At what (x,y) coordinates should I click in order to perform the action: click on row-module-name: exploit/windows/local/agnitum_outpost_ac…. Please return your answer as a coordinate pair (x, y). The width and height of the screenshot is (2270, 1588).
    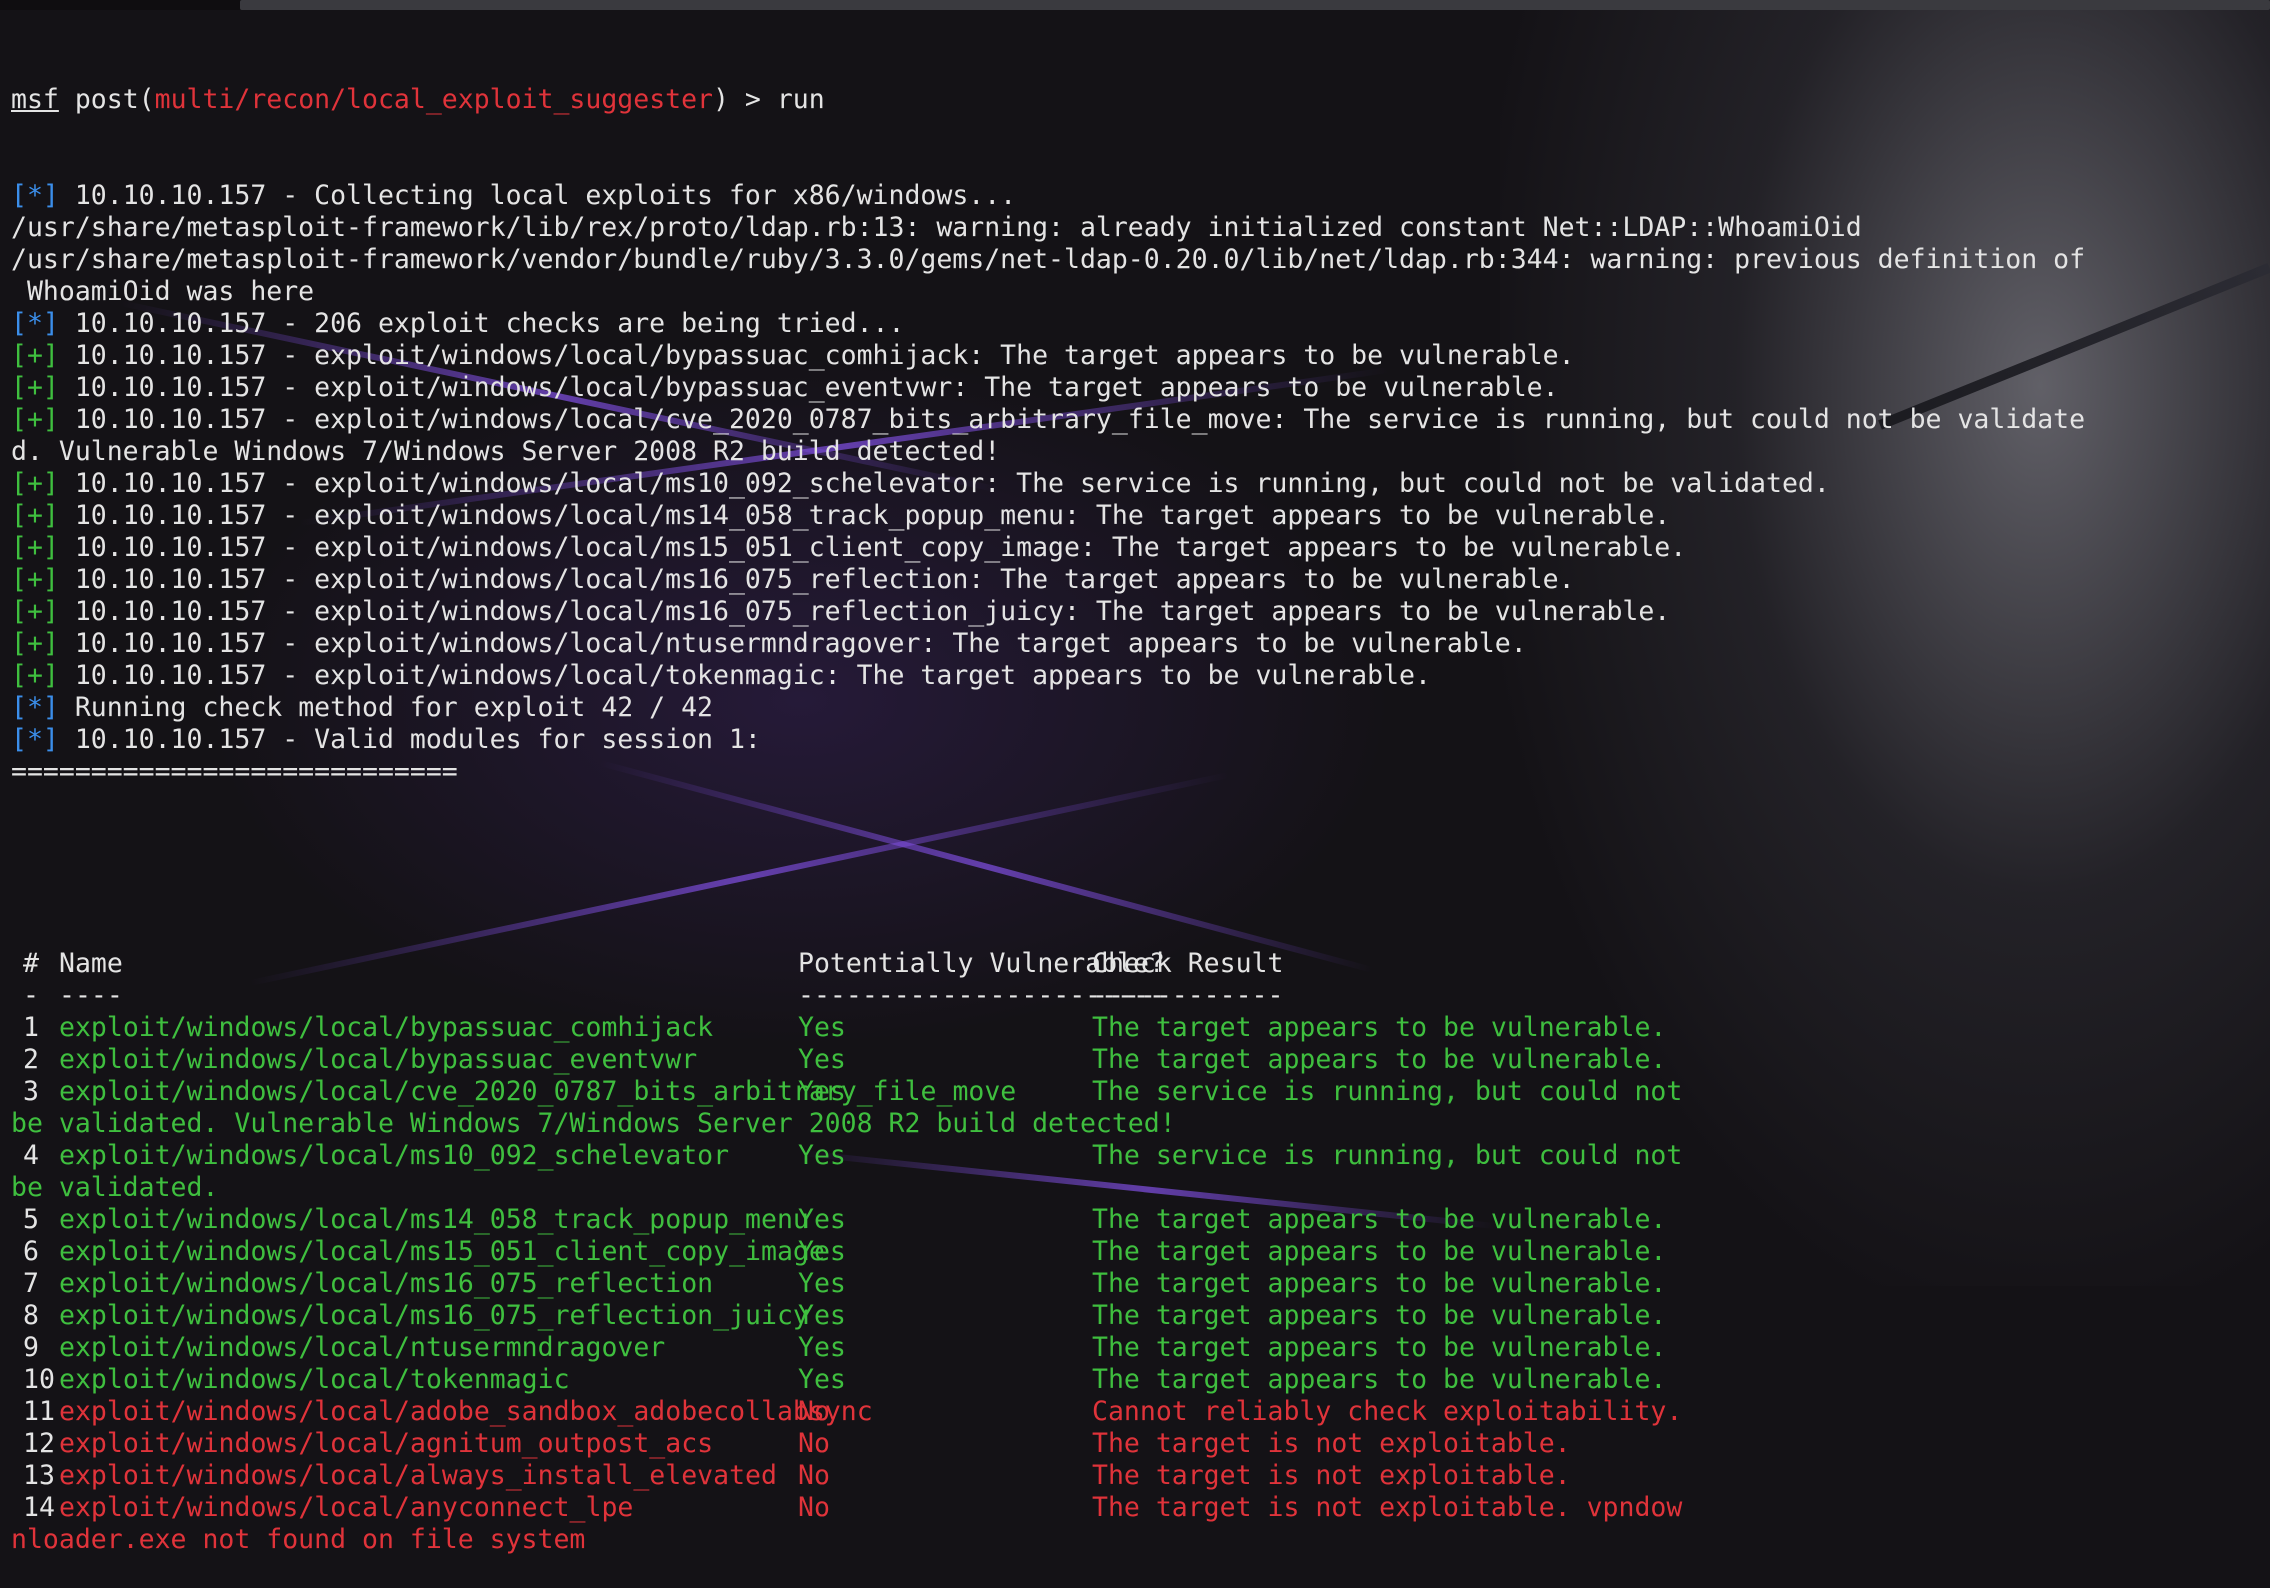
    Looking at the image, I should click on (386, 1443).